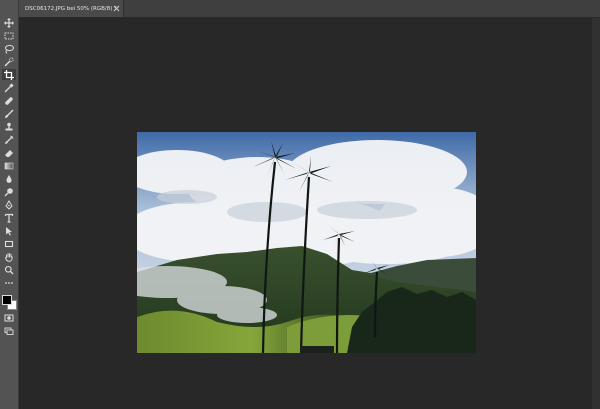  I want to click on quick-mask-tool, so click(9, 317).